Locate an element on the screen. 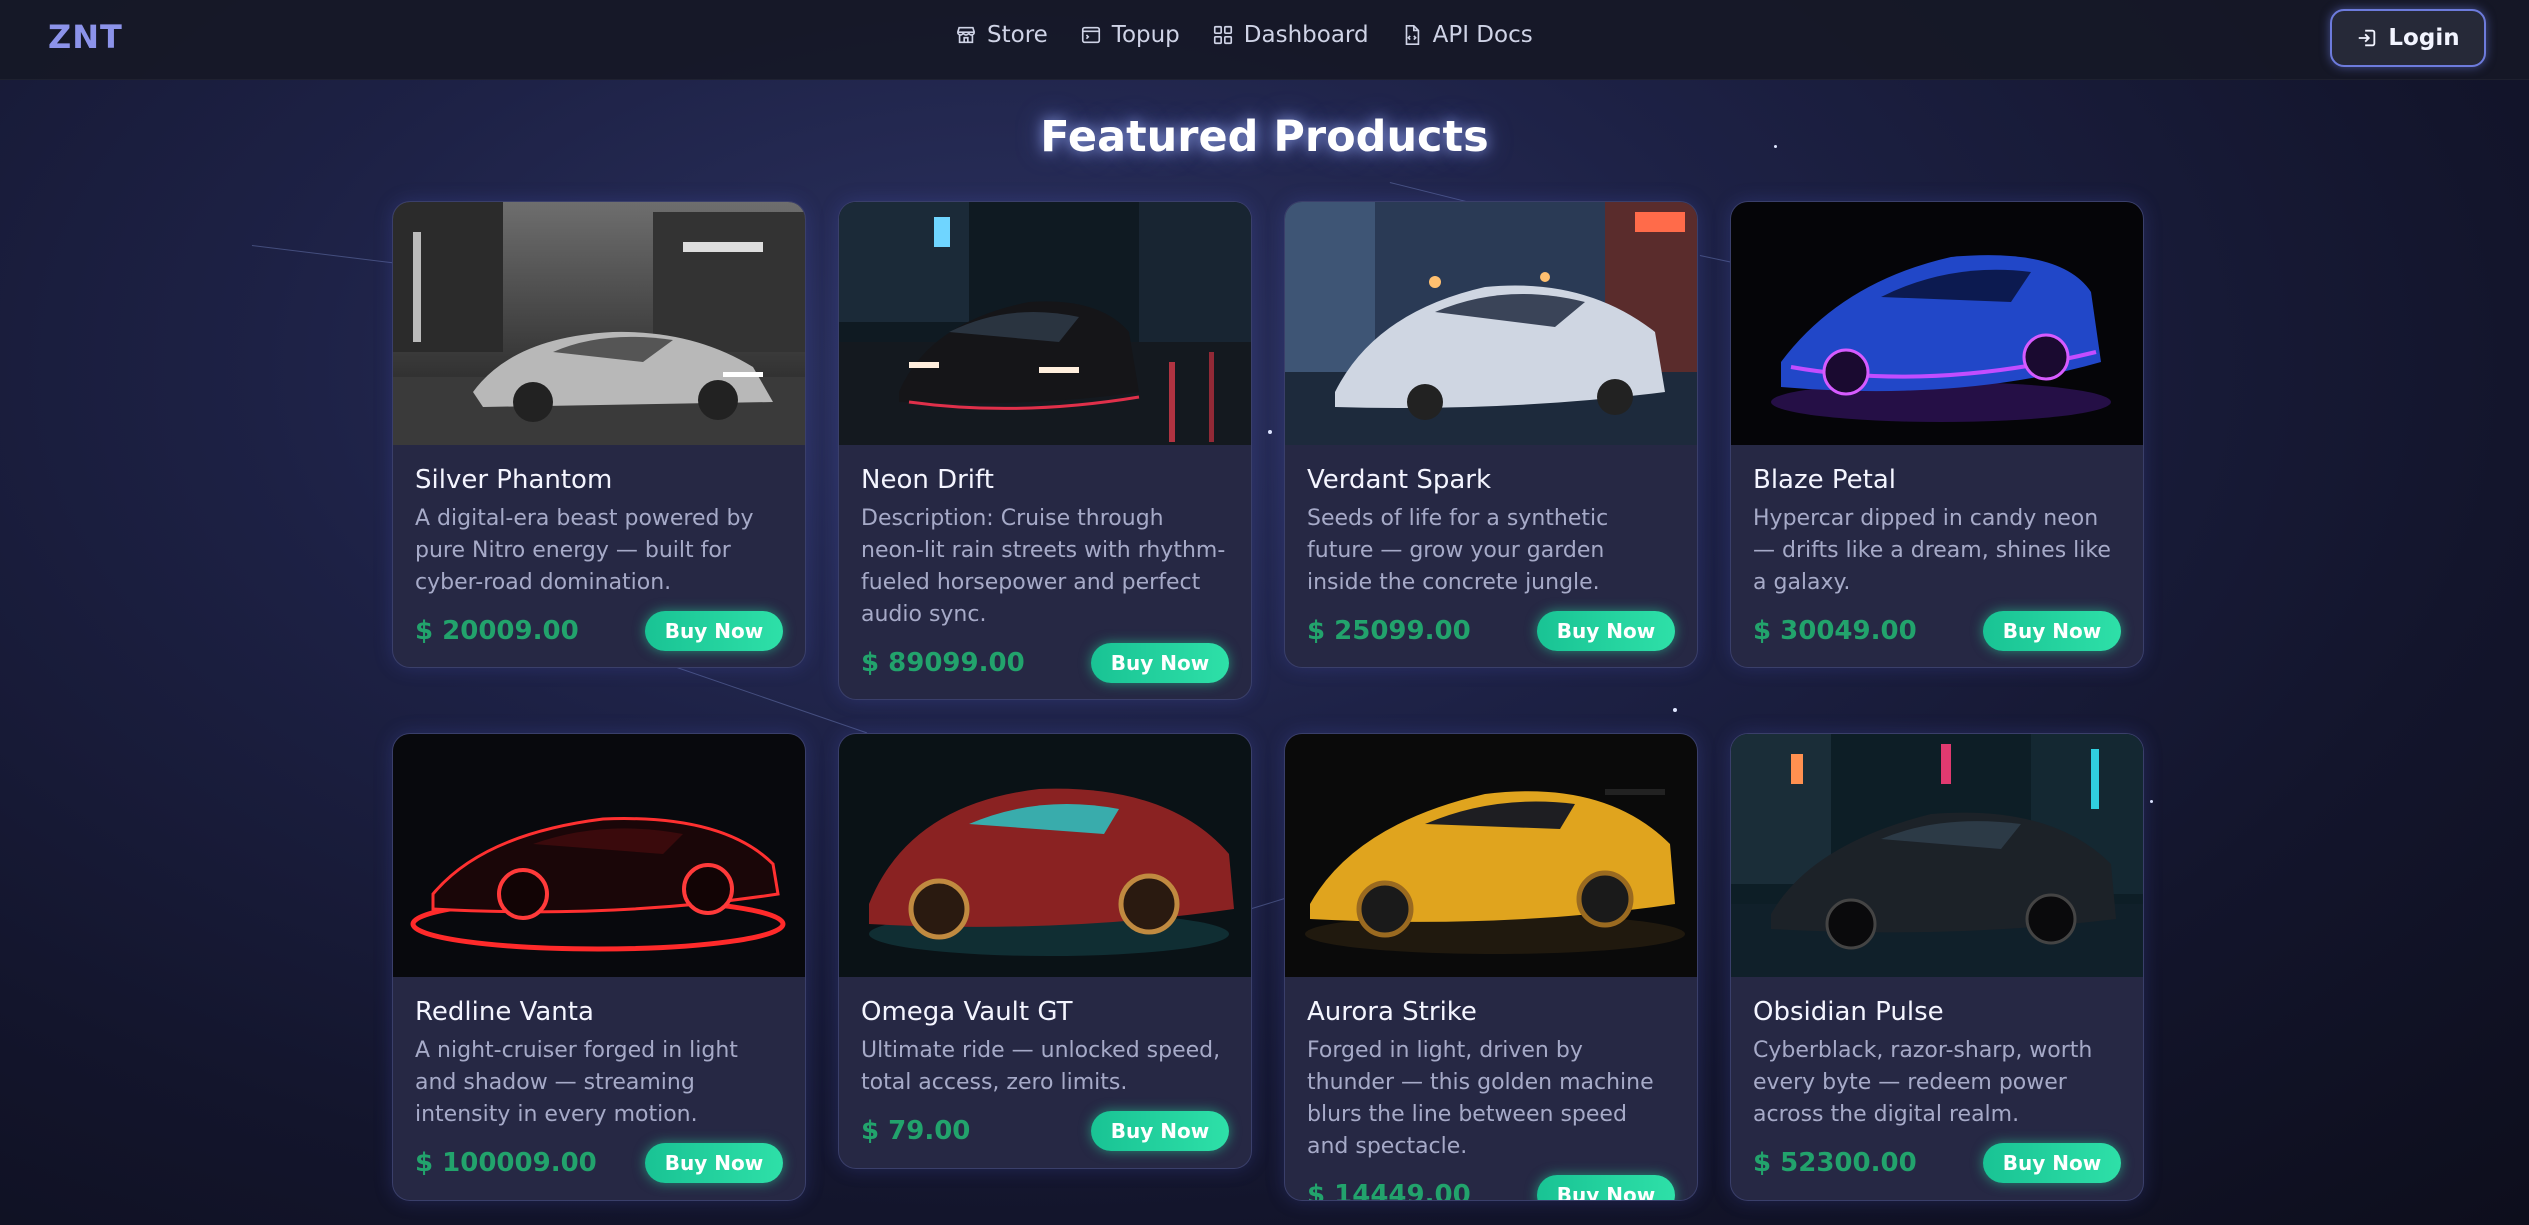  store-icon is located at coordinates (966, 35).